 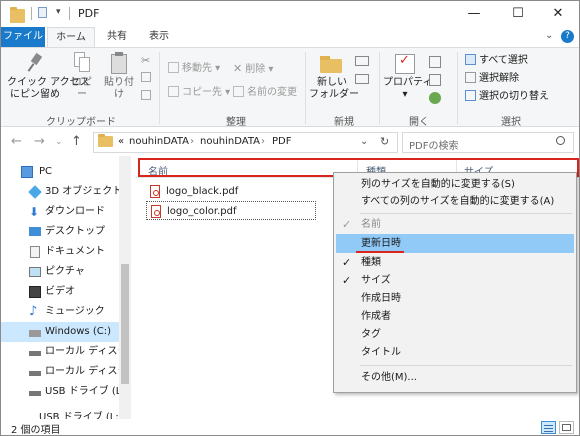 I want to click on menu-item-title: タイトル, so click(x=455, y=352).